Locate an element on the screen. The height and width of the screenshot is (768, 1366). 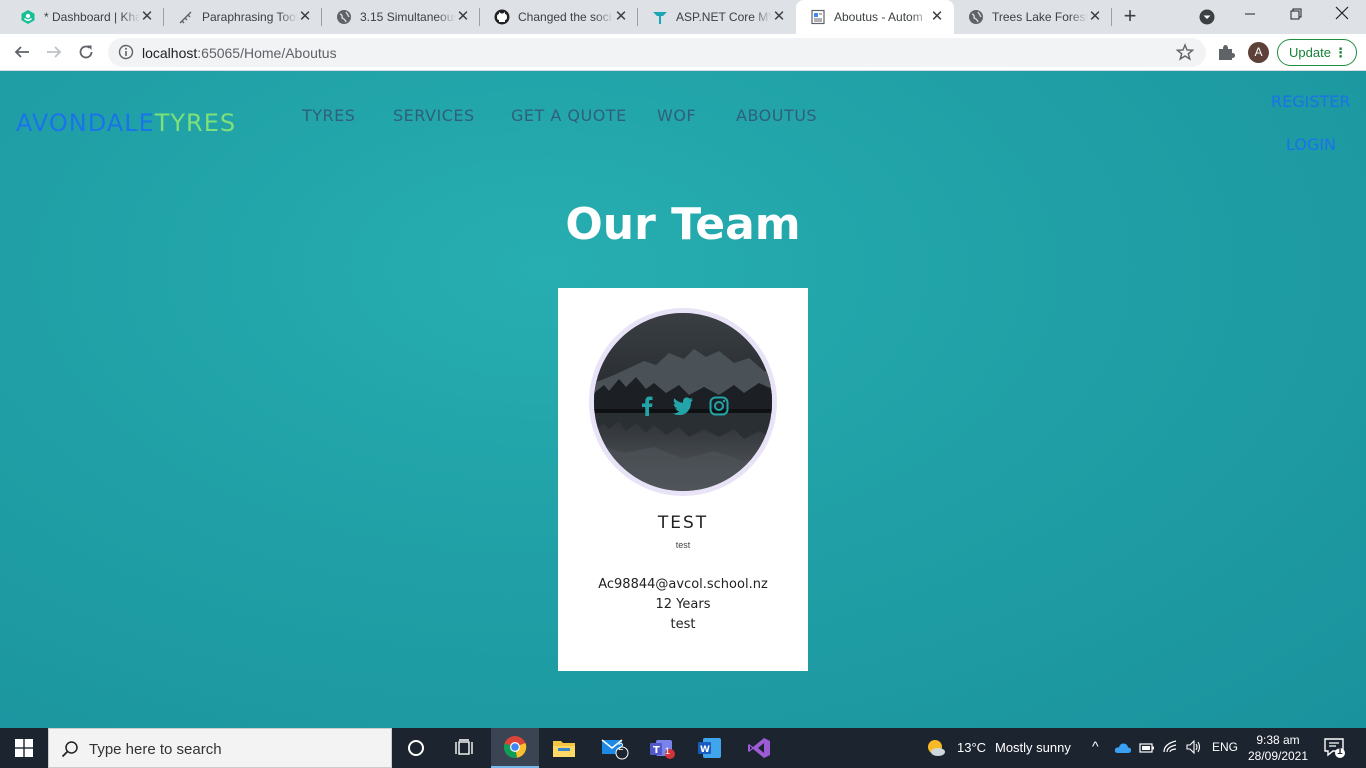
search-placeholder: Type here to search is located at coordinates (155, 749).